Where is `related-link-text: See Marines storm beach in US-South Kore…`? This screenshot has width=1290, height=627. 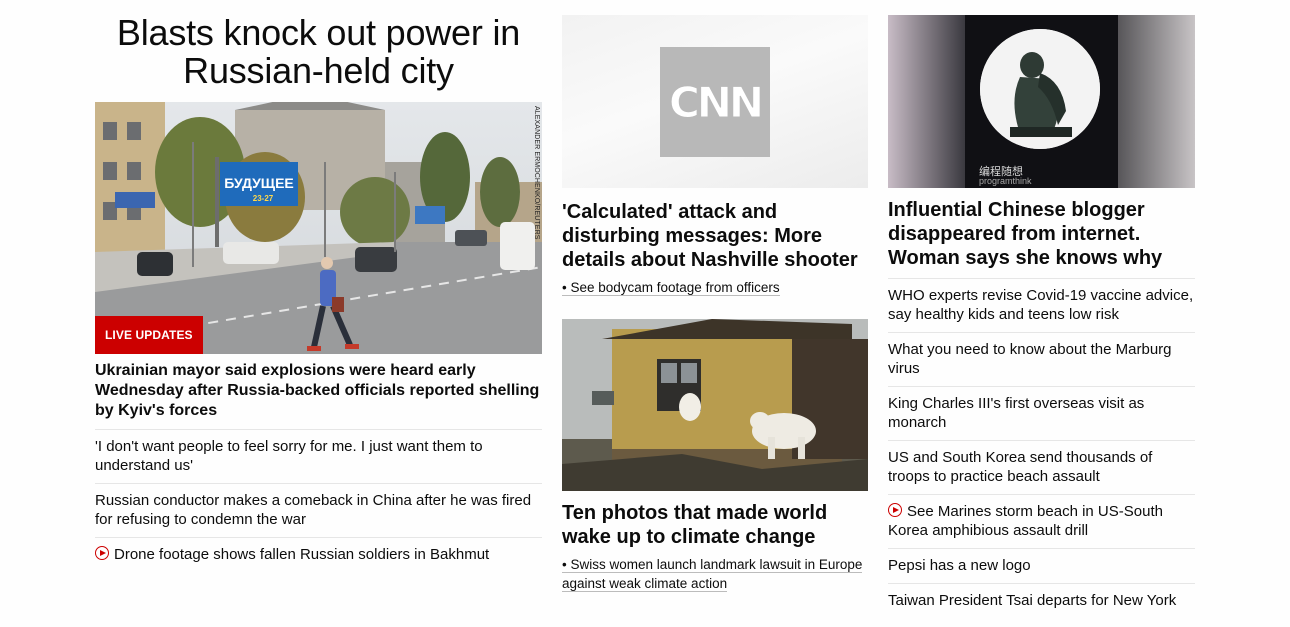
related-link-text: See Marines storm beach in US-South Kore… is located at coordinates (1025, 521).